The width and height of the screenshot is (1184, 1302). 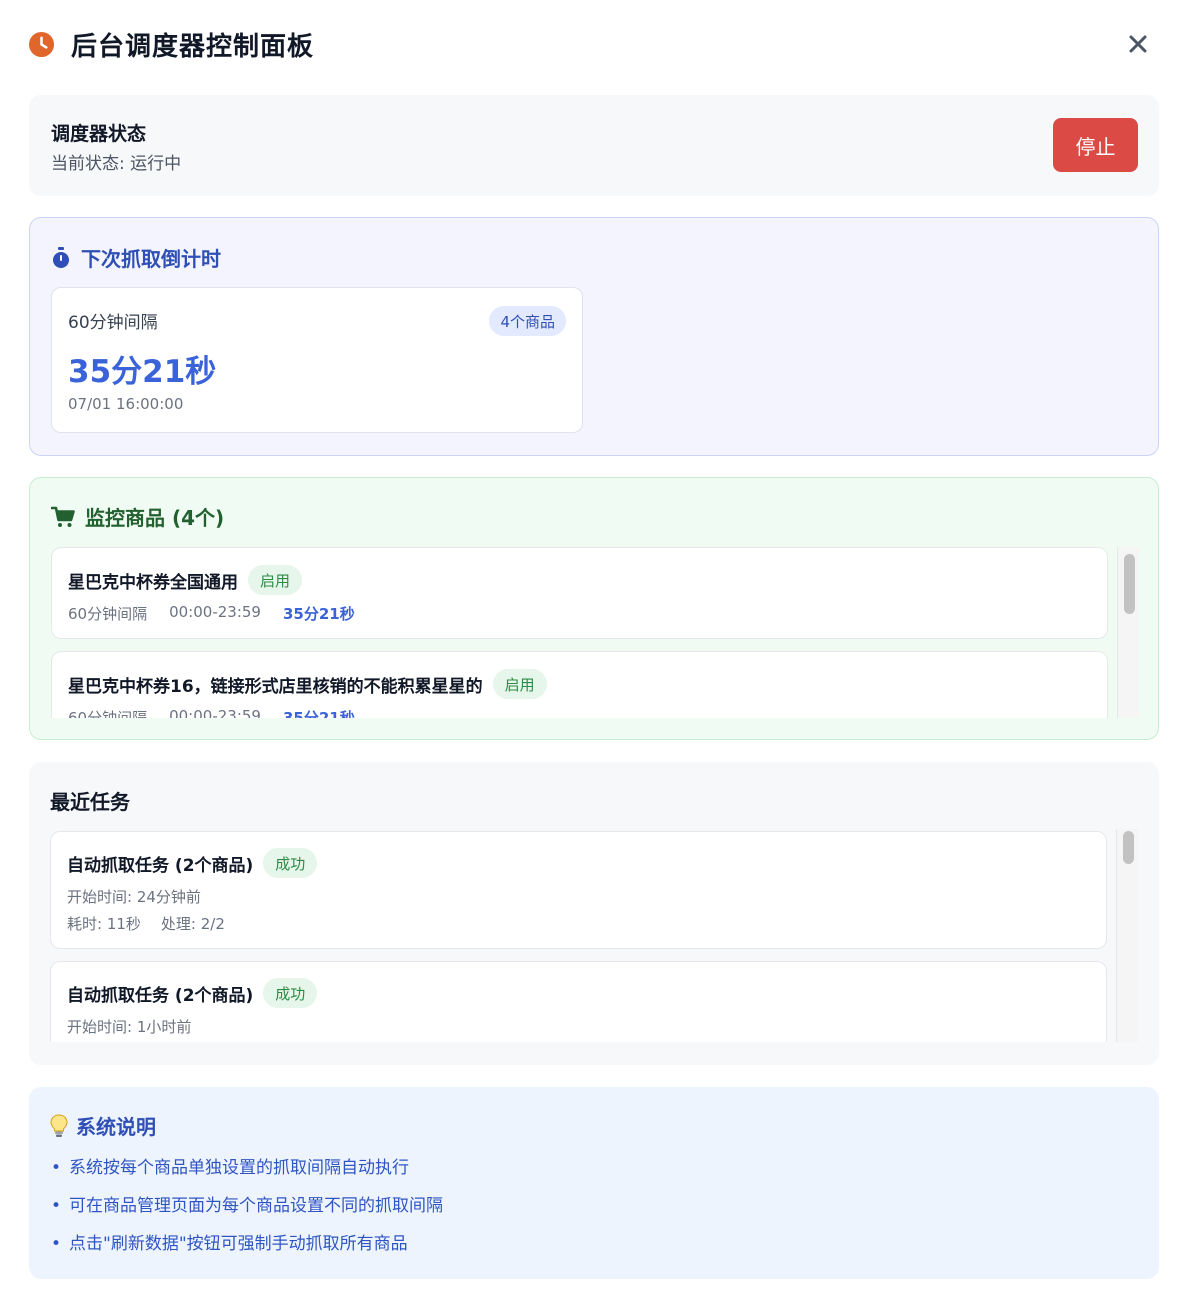 I want to click on countdown-header: 下次抓取倒计时, so click(x=136, y=257).